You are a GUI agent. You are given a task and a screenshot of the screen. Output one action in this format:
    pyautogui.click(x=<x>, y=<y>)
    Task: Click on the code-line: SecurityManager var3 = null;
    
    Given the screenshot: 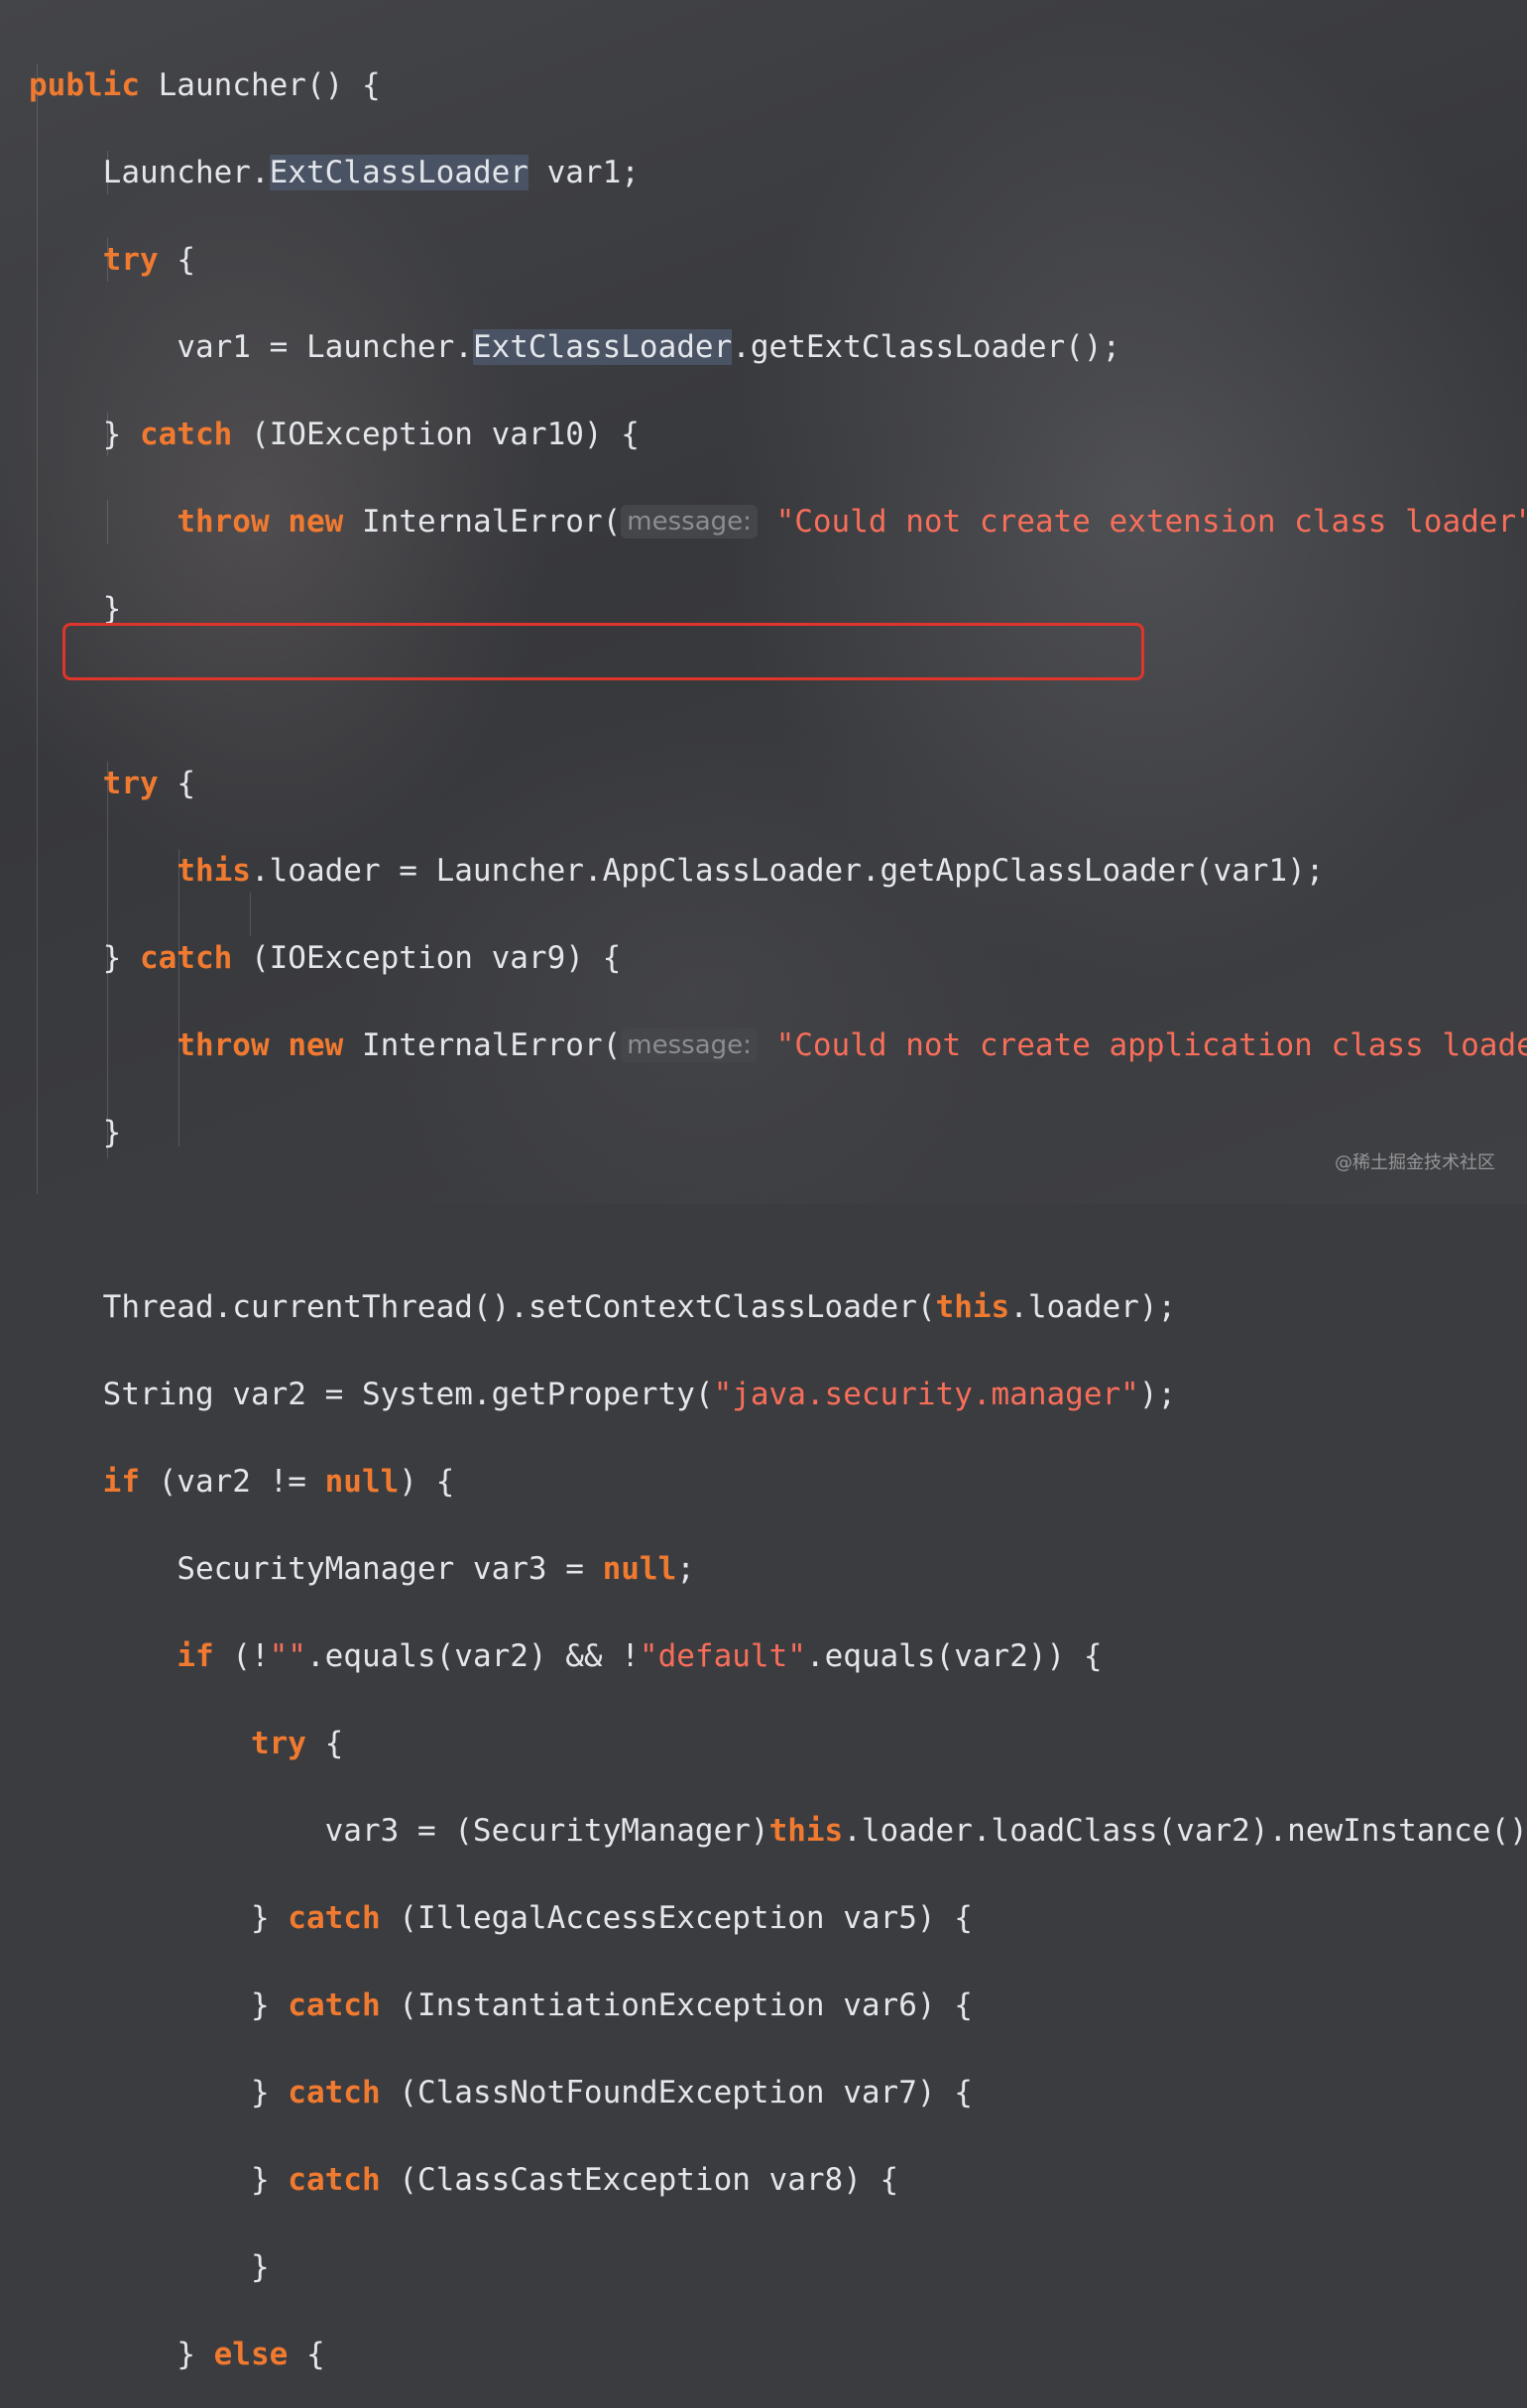 What is the action you would take?
    pyautogui.click(x=435, y=1569)
    